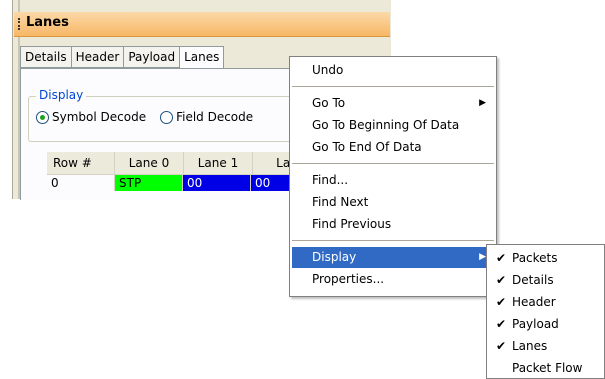 This screenshot has width=605, height=379. I want to click on submenu-item-header: ✔ Header, so click(546, 302).